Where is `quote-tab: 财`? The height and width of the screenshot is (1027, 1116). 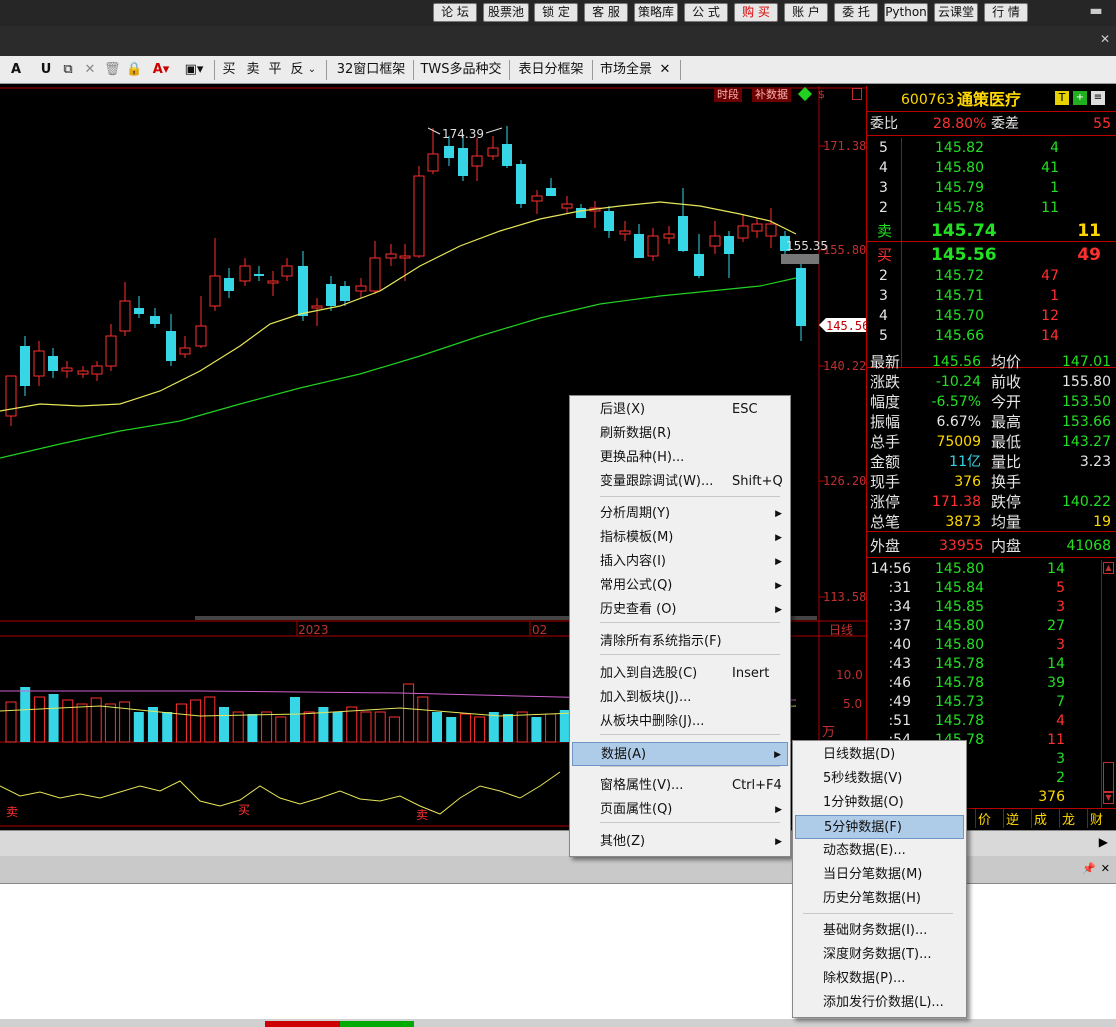
quote-tab: 财 is located at coordinates (1095, 818).